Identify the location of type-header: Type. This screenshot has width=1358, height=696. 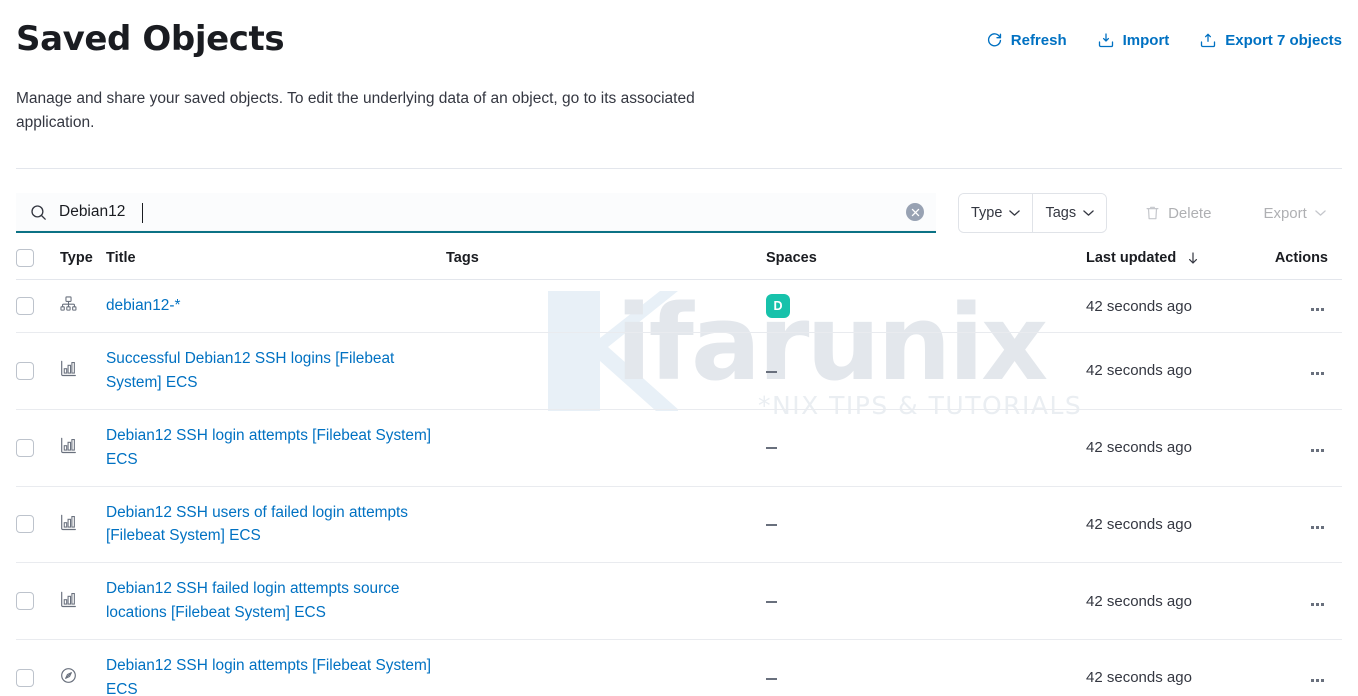
(83, 265).